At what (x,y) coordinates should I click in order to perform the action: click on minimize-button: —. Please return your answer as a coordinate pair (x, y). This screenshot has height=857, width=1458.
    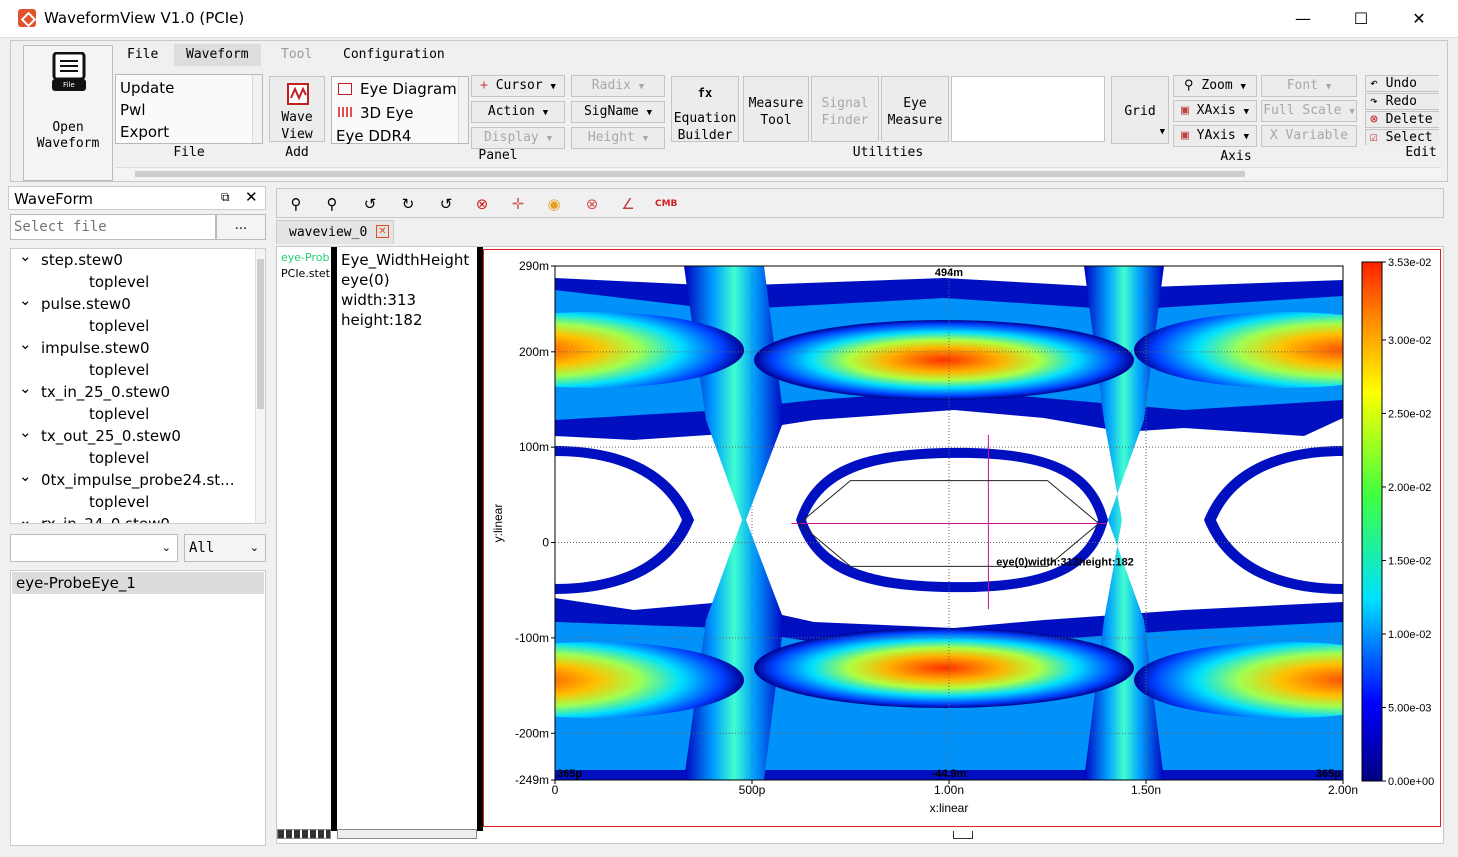
    Looking at the image, I should click on (1303, 19).